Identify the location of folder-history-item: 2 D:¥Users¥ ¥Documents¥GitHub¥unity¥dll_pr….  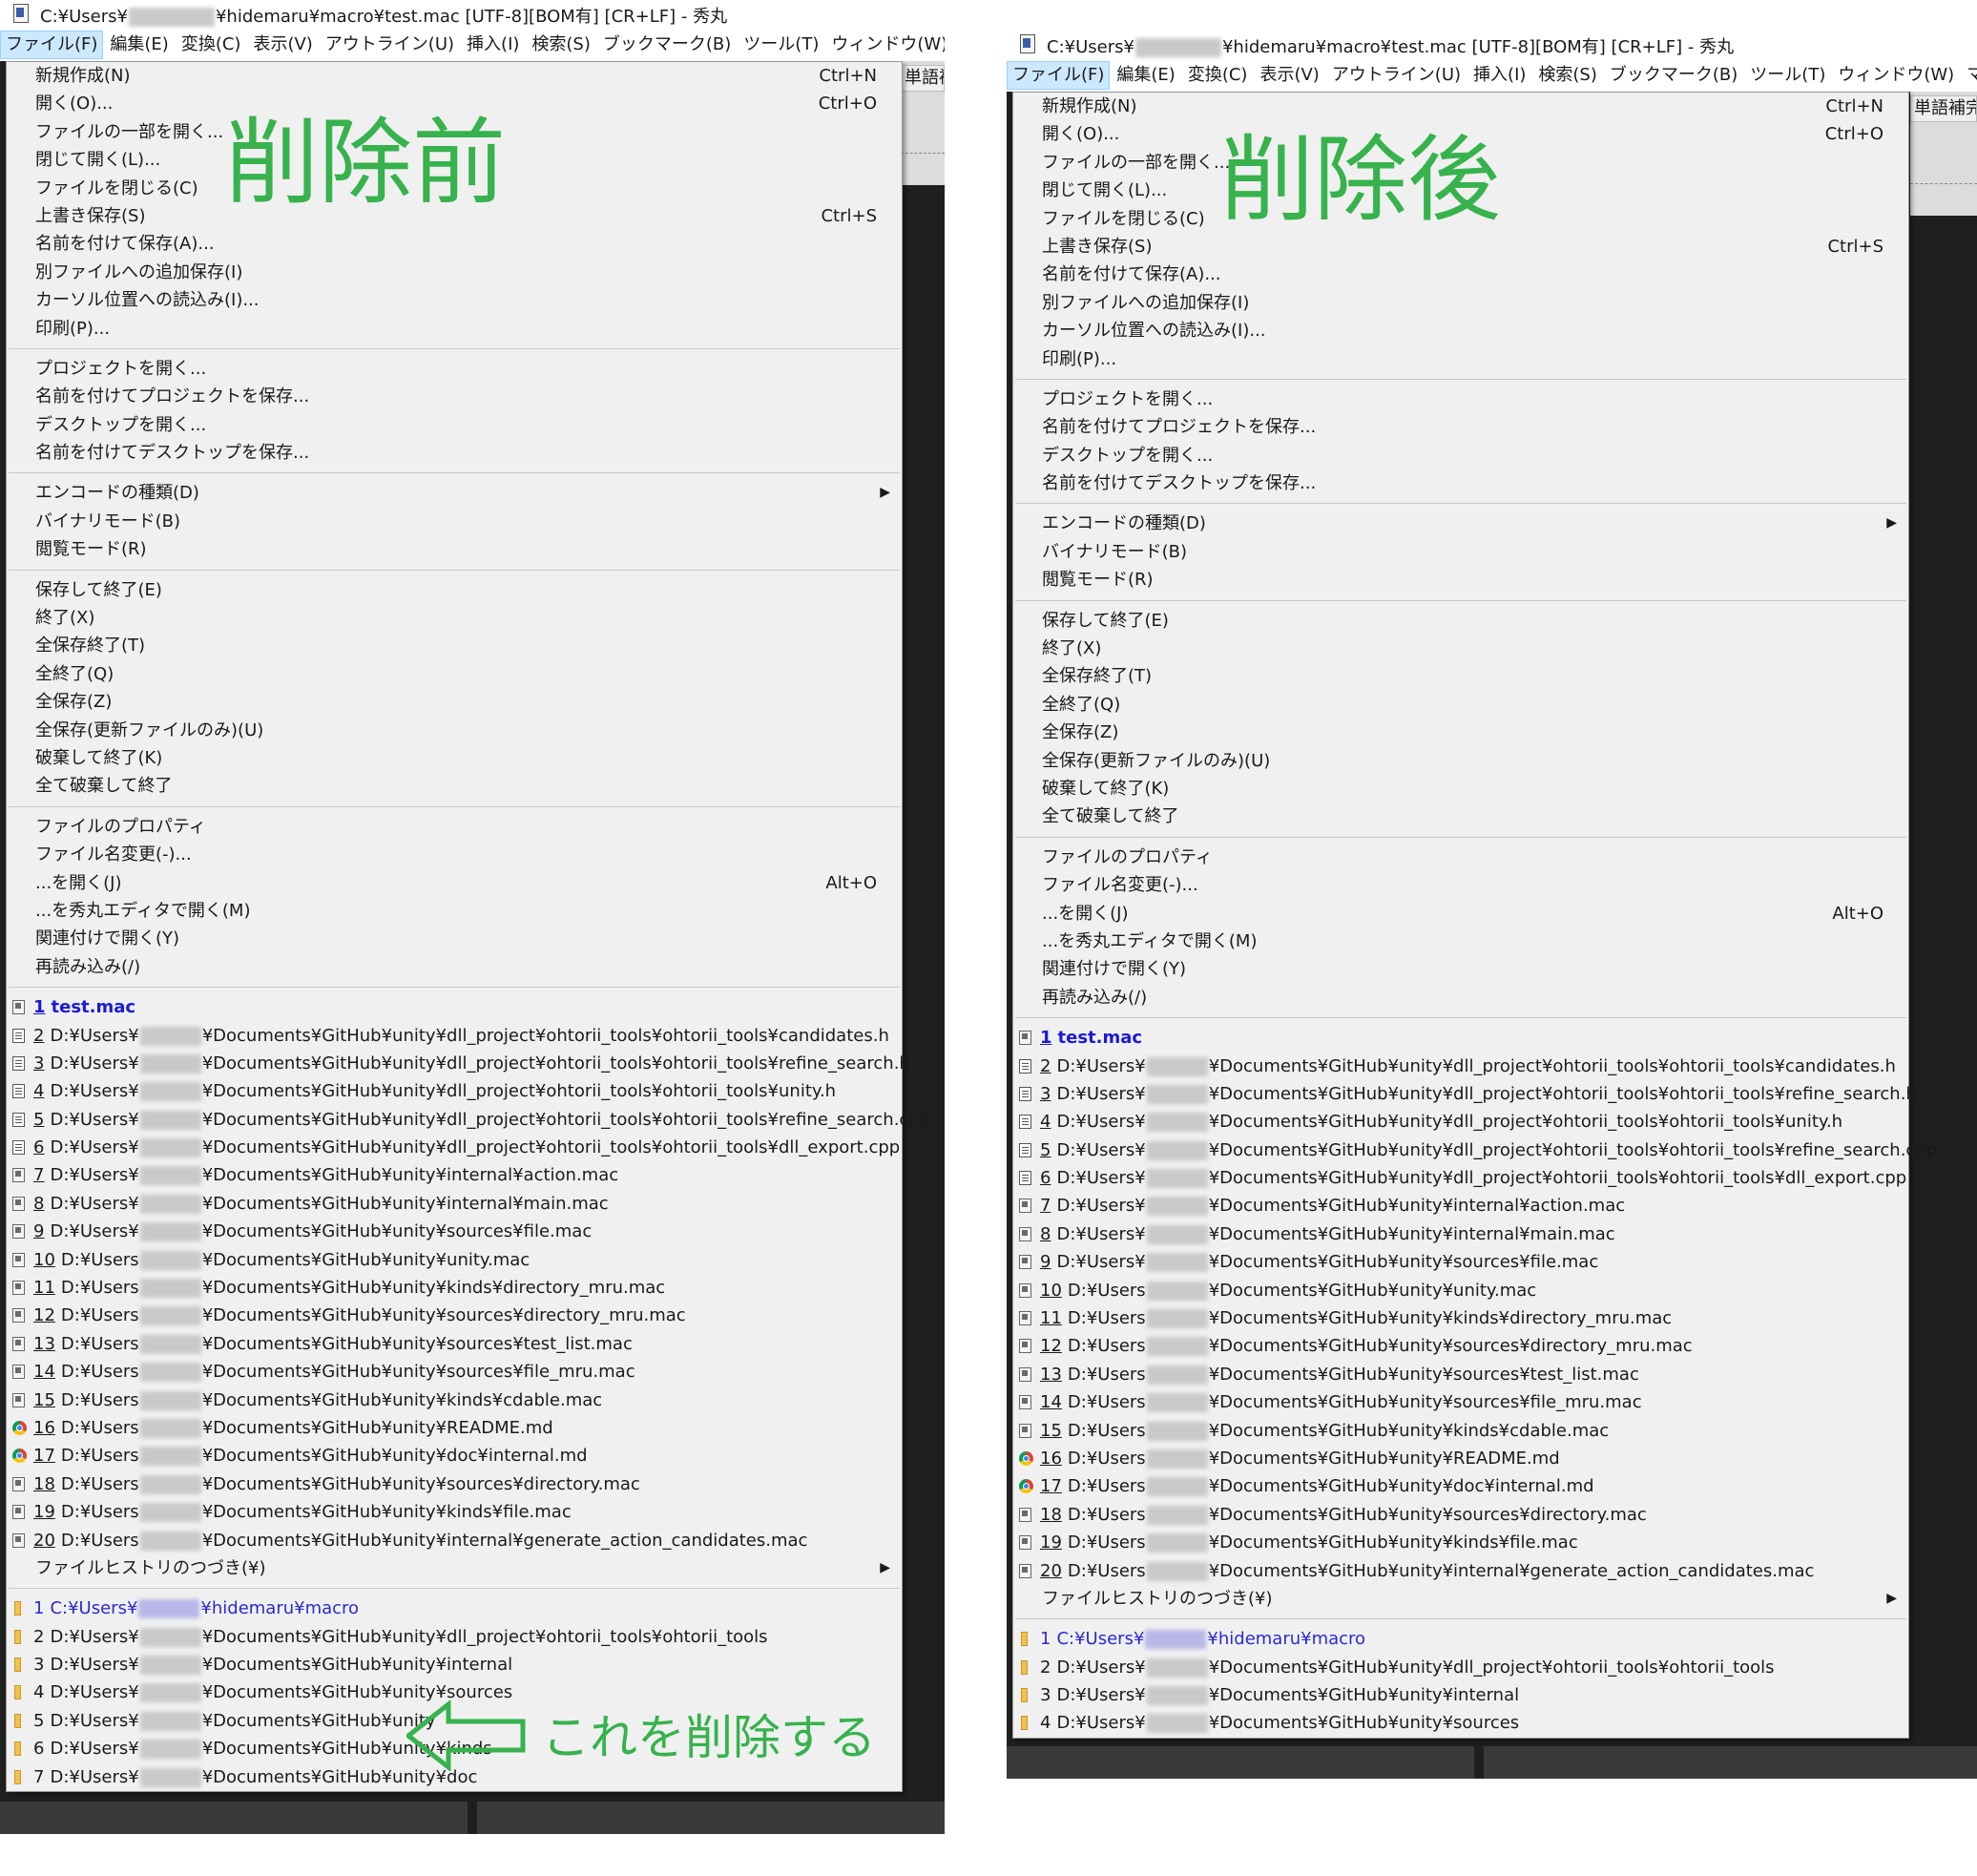
(1460, 1667).